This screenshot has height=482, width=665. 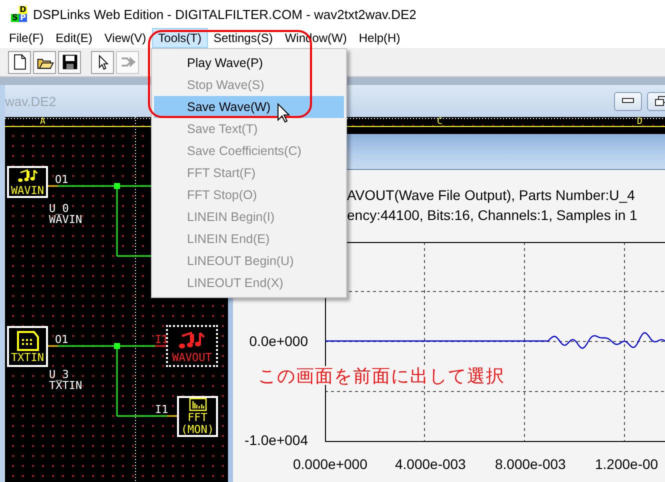 I want to click on part-name: TXTIN, so click(x=65, y=385).